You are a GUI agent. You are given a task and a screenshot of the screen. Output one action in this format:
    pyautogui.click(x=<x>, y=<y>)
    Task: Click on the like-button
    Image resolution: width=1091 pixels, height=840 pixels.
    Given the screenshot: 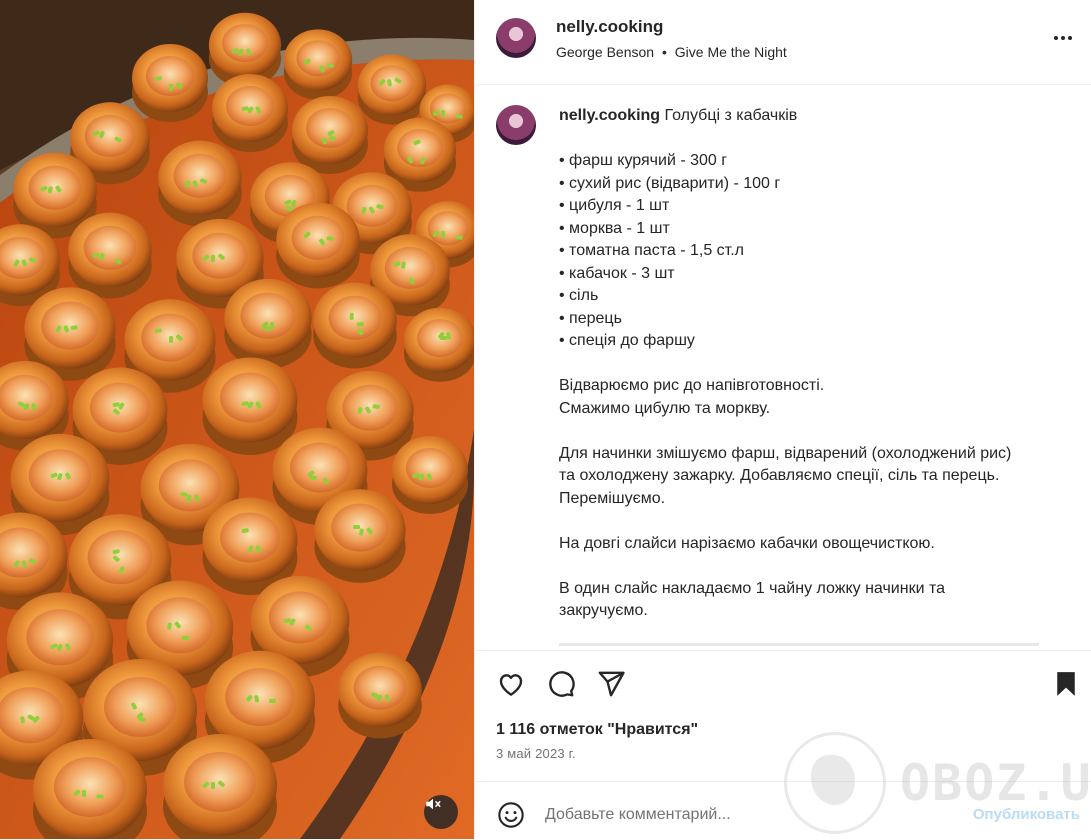 What is the action you would take?
    pyautogui.click(x=511, y=684)
    